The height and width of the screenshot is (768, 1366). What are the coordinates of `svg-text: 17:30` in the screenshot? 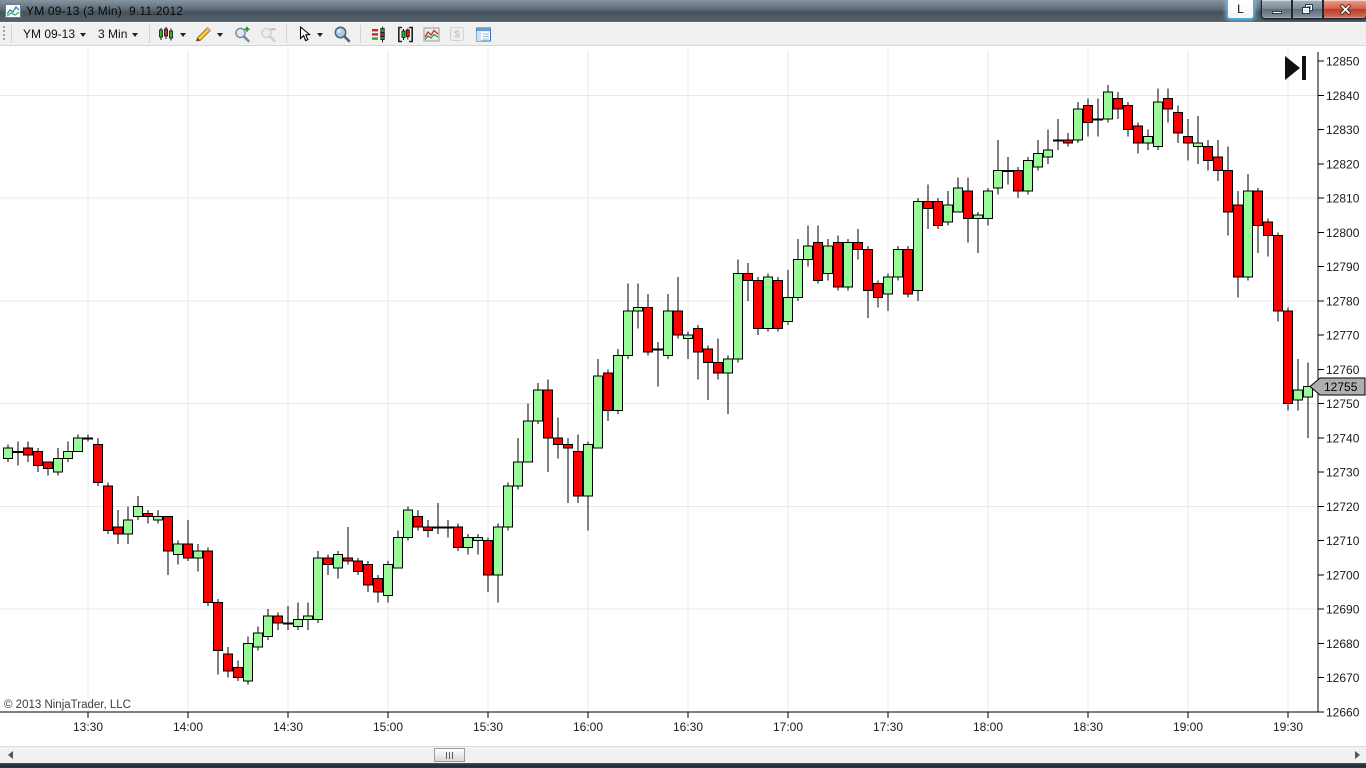 It's located at (888, 727).